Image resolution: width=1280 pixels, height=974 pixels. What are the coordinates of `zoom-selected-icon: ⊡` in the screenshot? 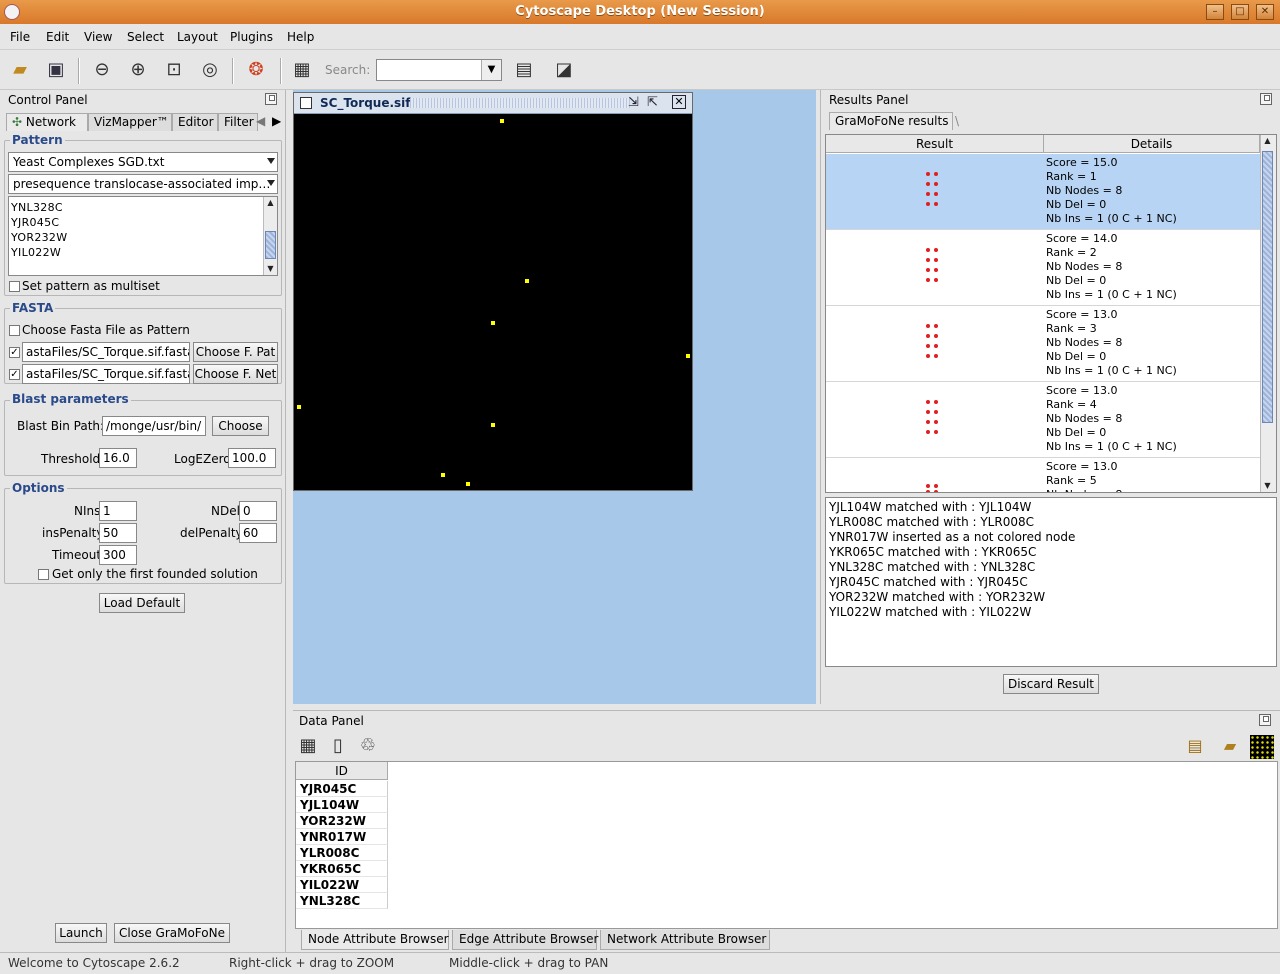 It's located at (174, 70).